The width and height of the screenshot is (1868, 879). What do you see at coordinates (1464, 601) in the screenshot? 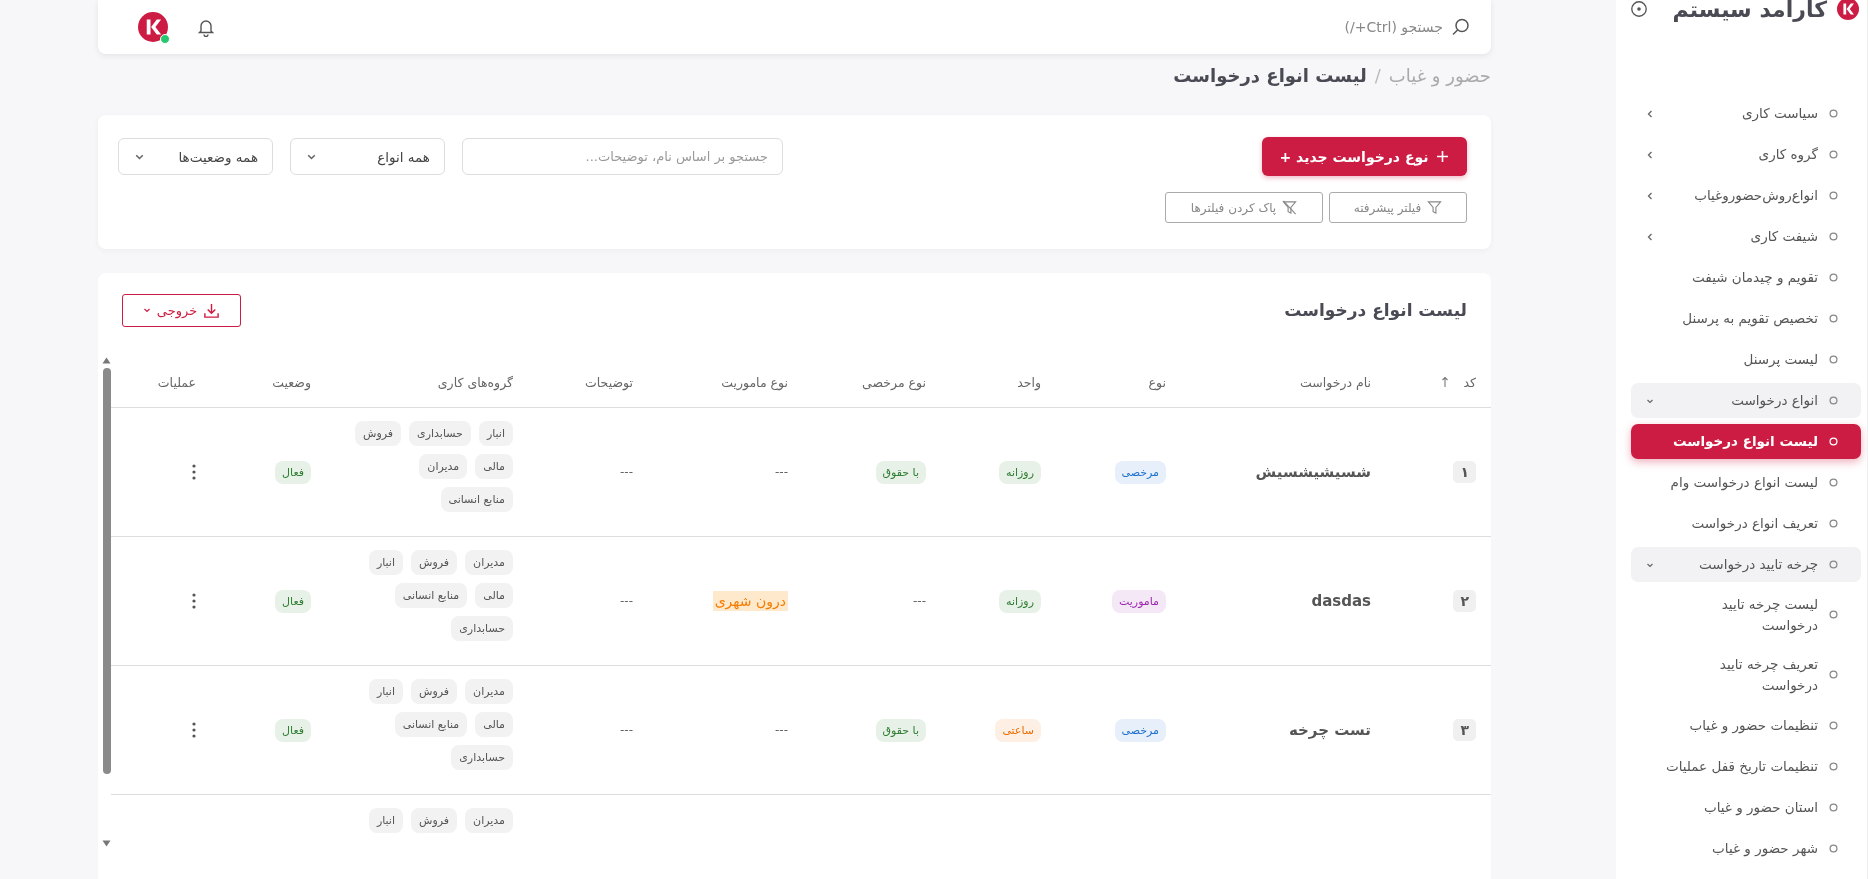
I see `row-code: ۲` at bounding box center [1464, 601].